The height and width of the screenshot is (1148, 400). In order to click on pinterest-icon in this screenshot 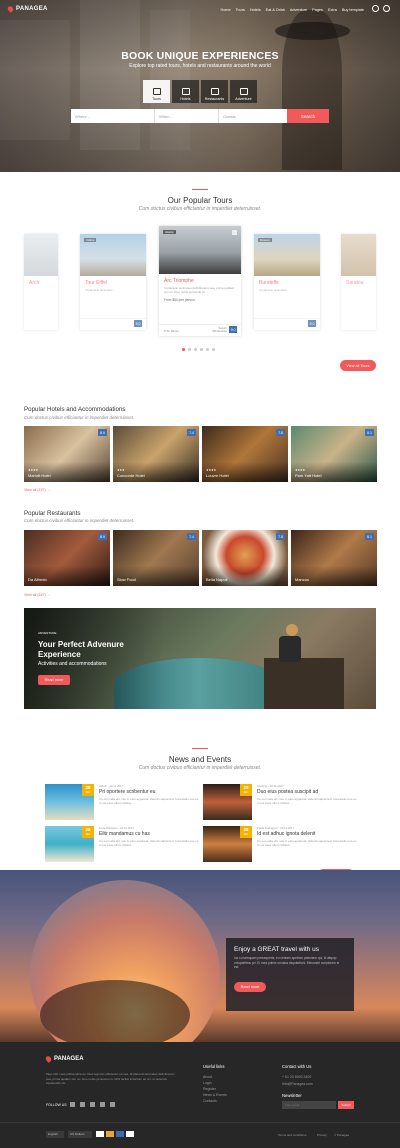, I will do `click(102, 1104)`.